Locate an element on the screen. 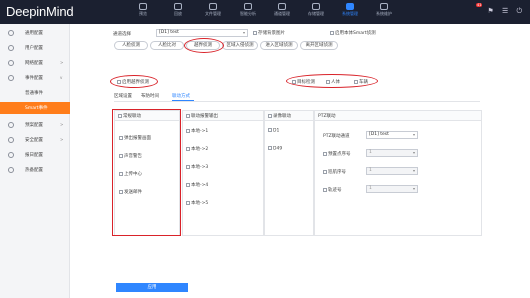  alarm-icon: ⚑ is located at coordinates (490, 11).